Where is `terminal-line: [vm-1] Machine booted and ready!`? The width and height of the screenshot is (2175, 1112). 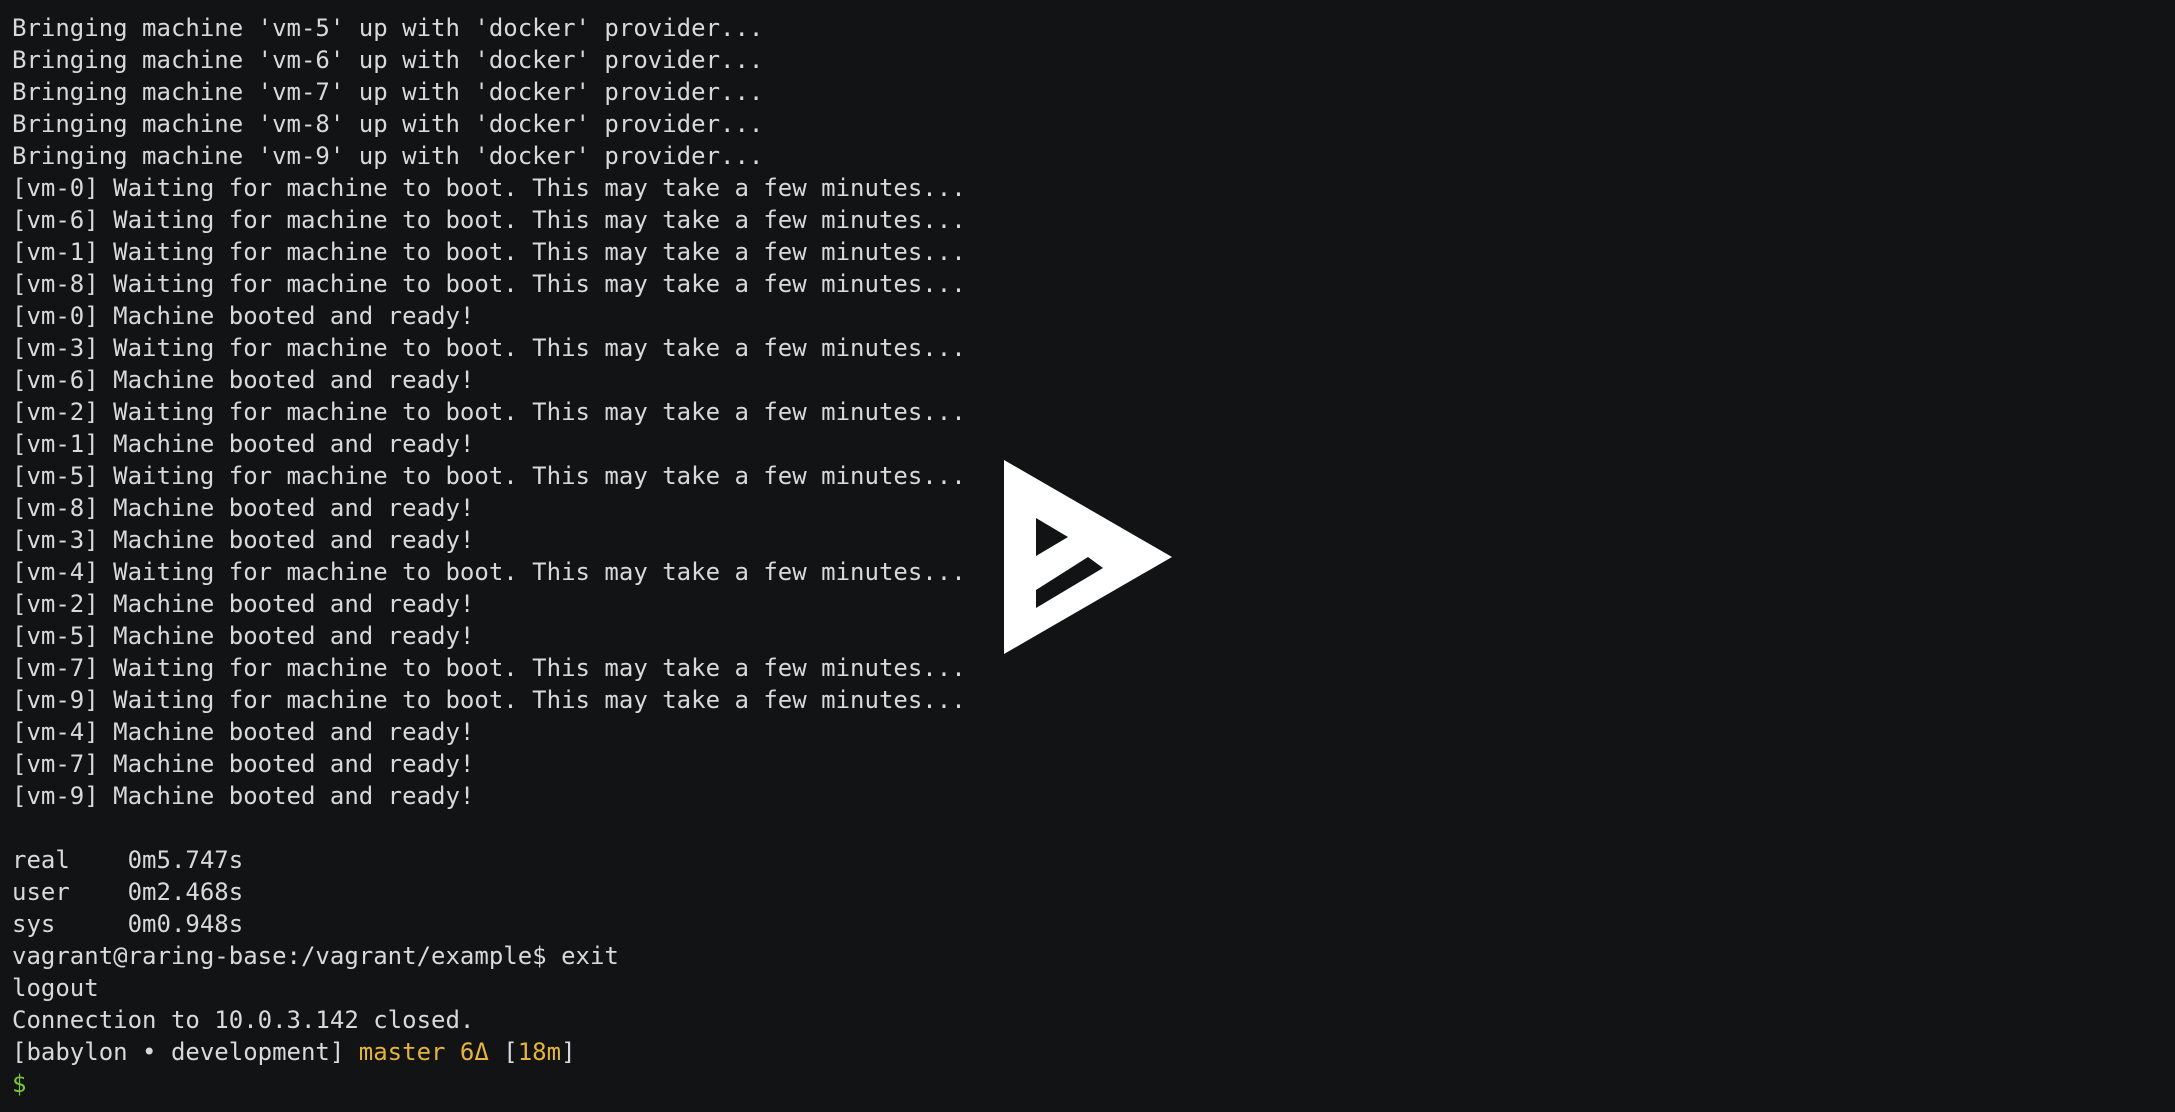 terminal-line: [vm-1] Machine booted and ready! is located at coordinates (243, 444).